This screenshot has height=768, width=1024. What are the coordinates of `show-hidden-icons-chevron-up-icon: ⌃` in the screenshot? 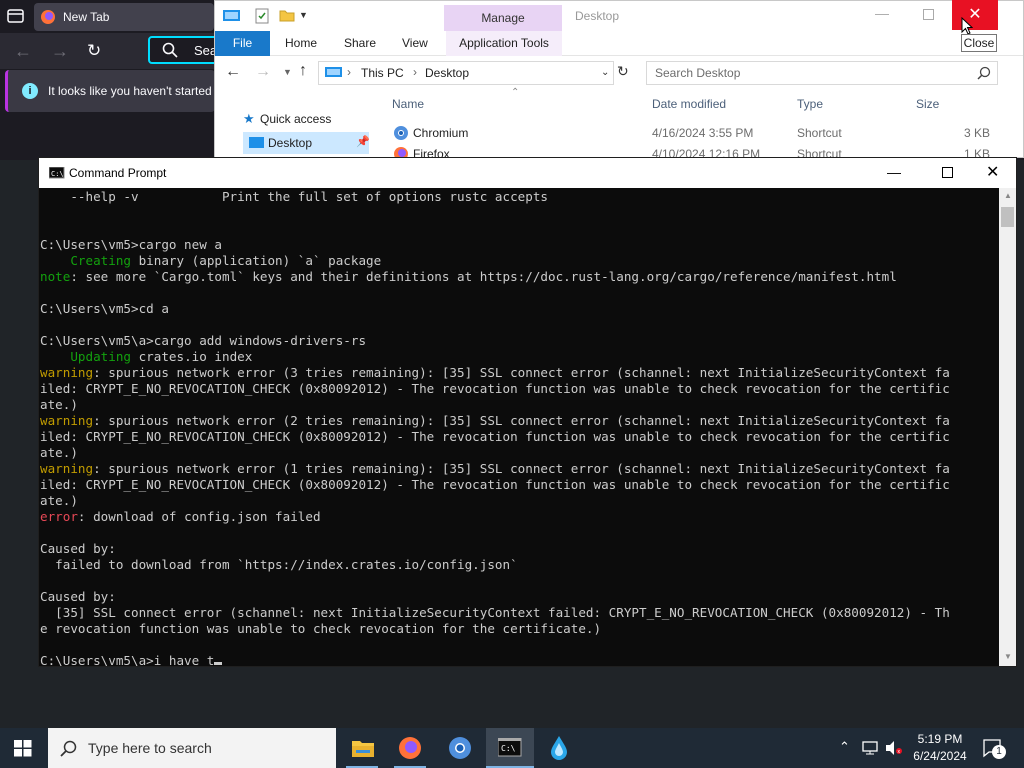 It's located at (844, 747).